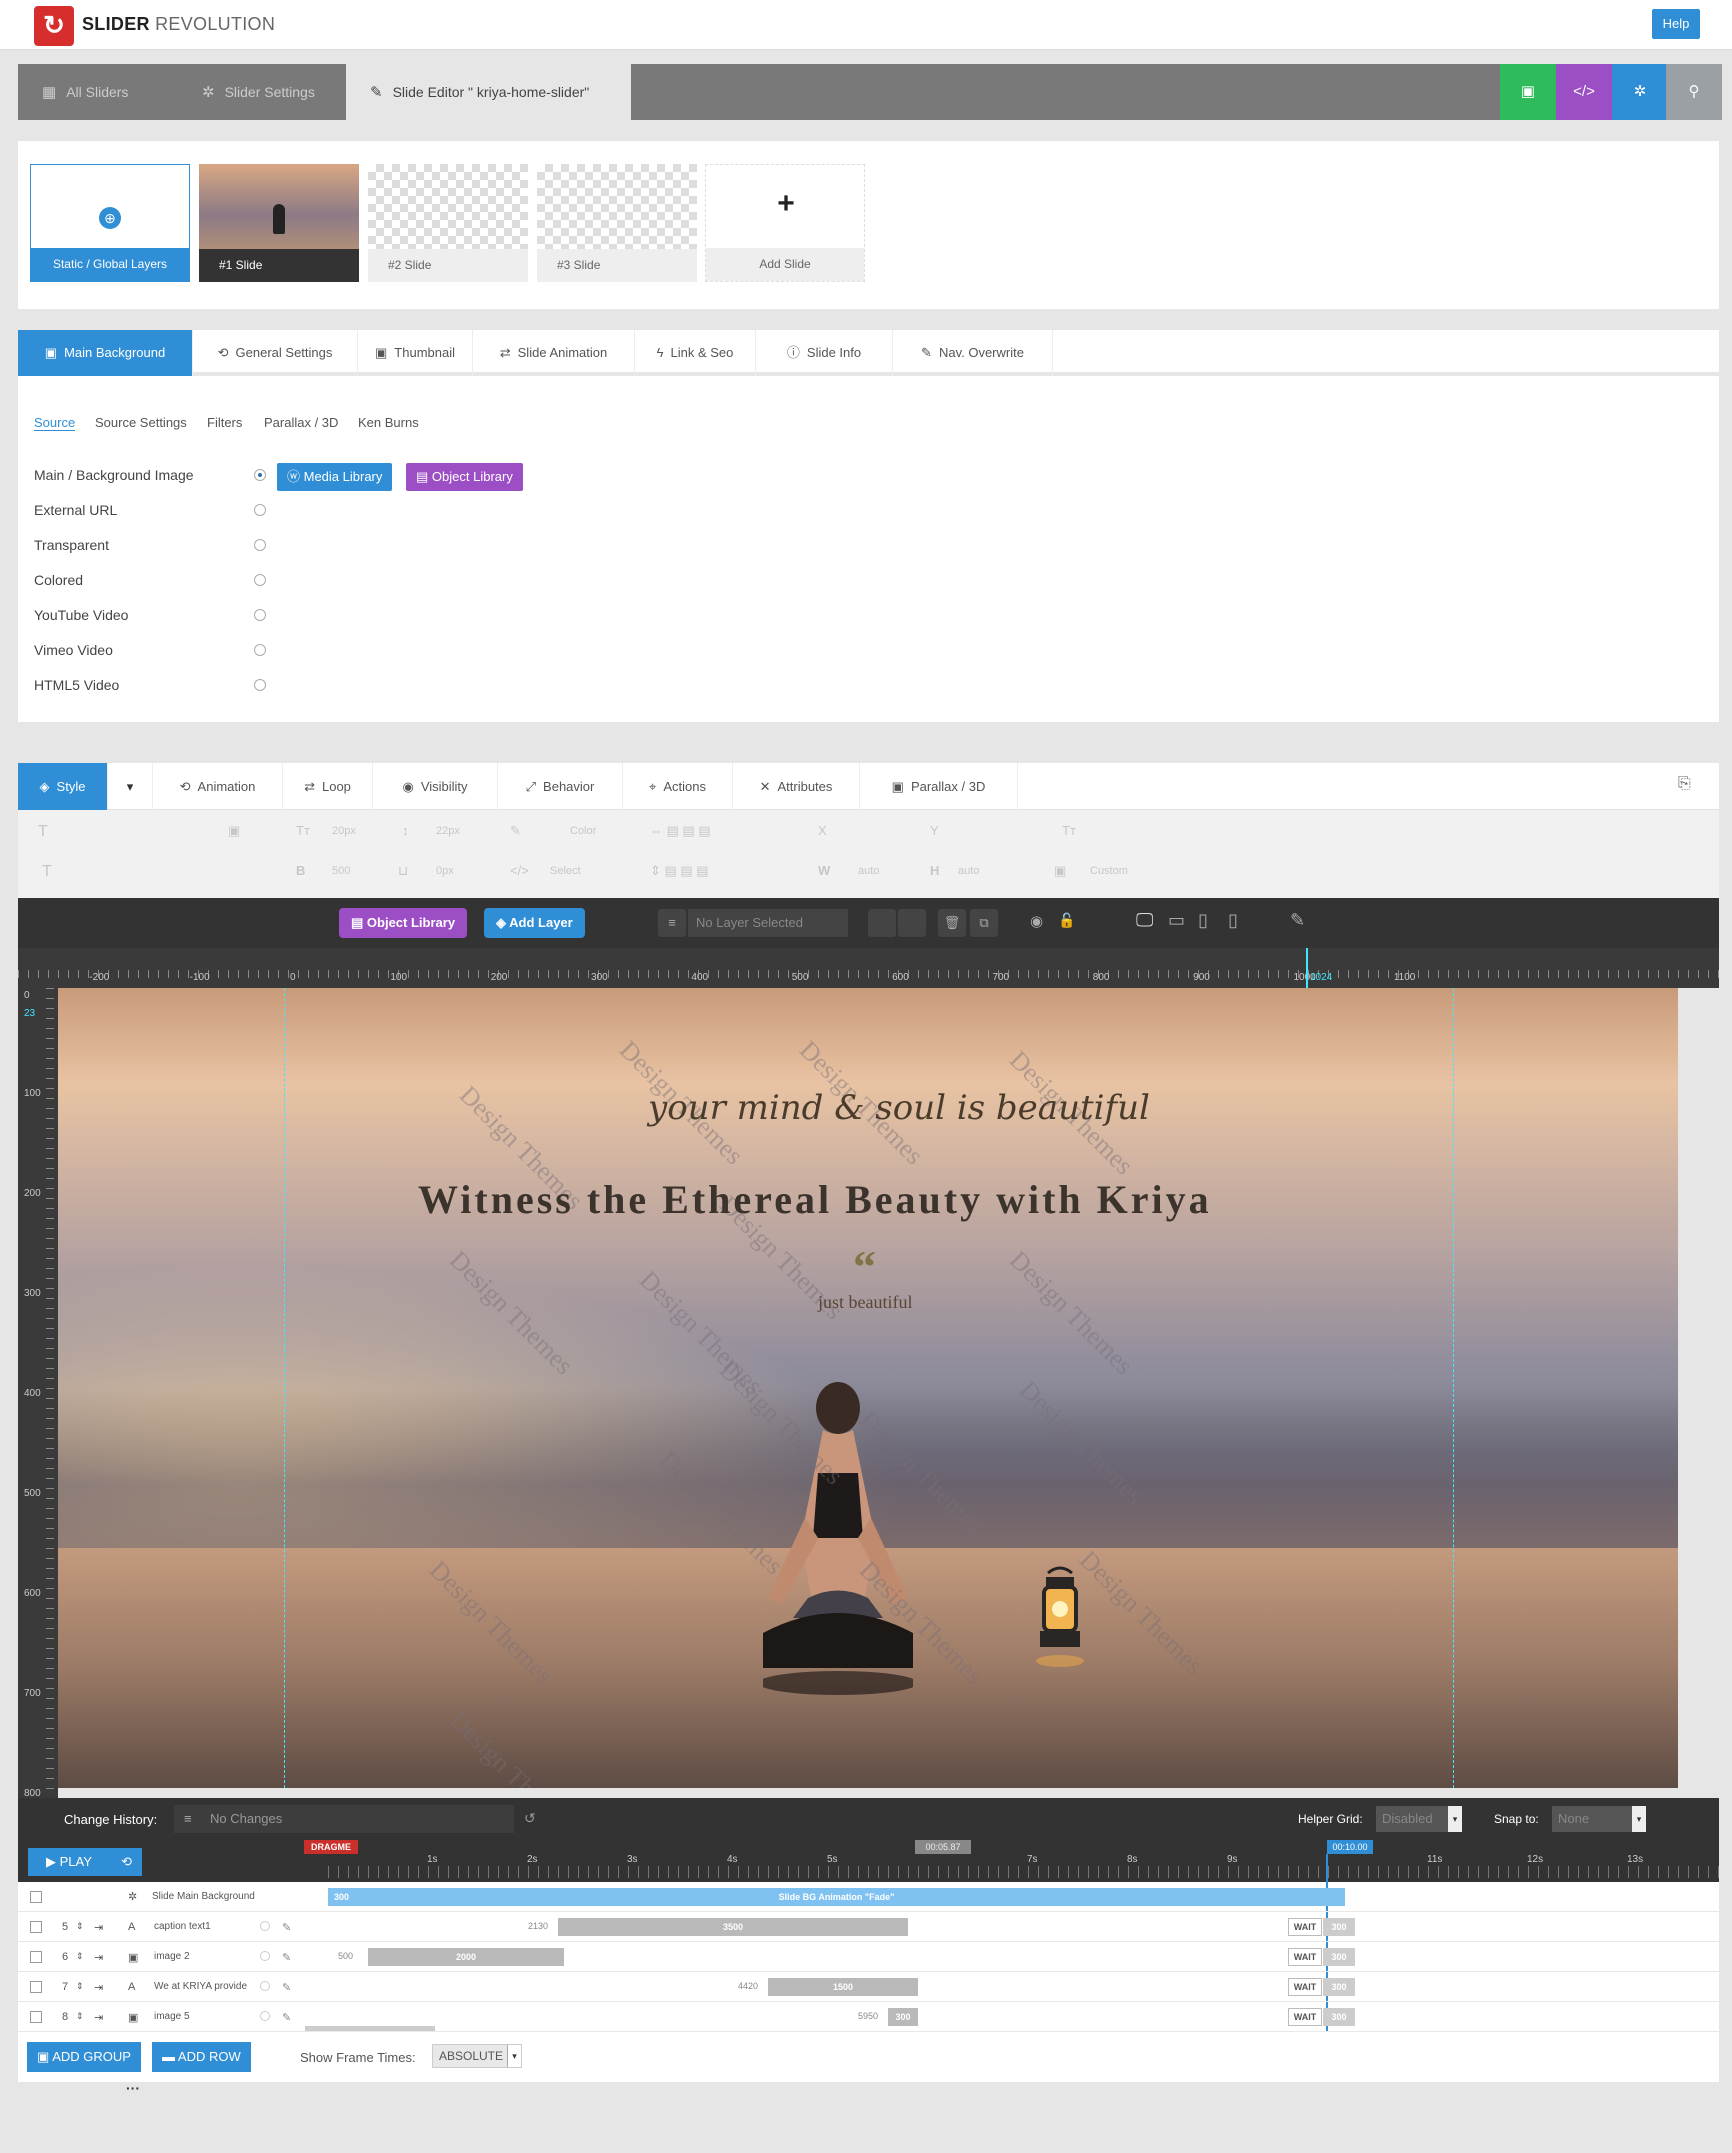 The height and width of the screenshot is (2153, 1732). Describe the element at coordinates (680, 831) in the screenshot. I see `align-icon: ⇔ ▤ ▤ ▤` at that location.